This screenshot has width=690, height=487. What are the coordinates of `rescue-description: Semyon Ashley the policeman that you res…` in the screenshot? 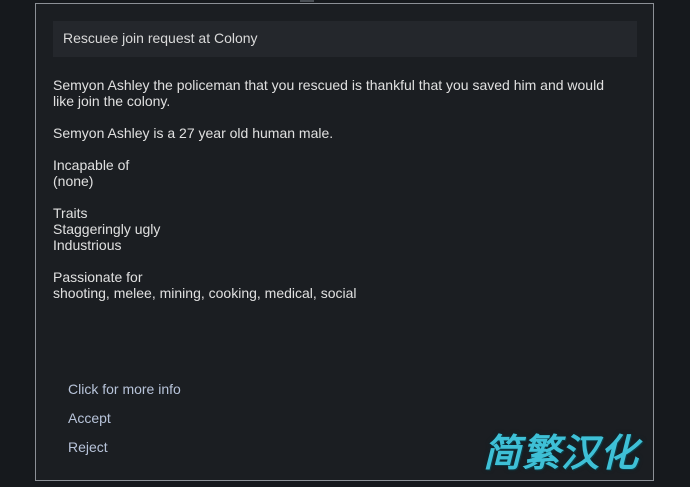 It's located at (328, 93).